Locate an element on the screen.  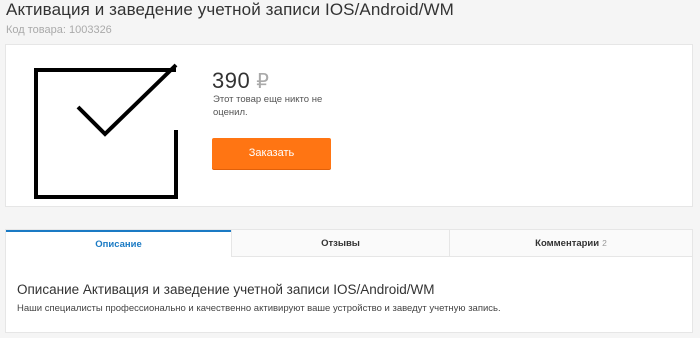
checkmark-in-box-icon is located at coordinates (106, 131).